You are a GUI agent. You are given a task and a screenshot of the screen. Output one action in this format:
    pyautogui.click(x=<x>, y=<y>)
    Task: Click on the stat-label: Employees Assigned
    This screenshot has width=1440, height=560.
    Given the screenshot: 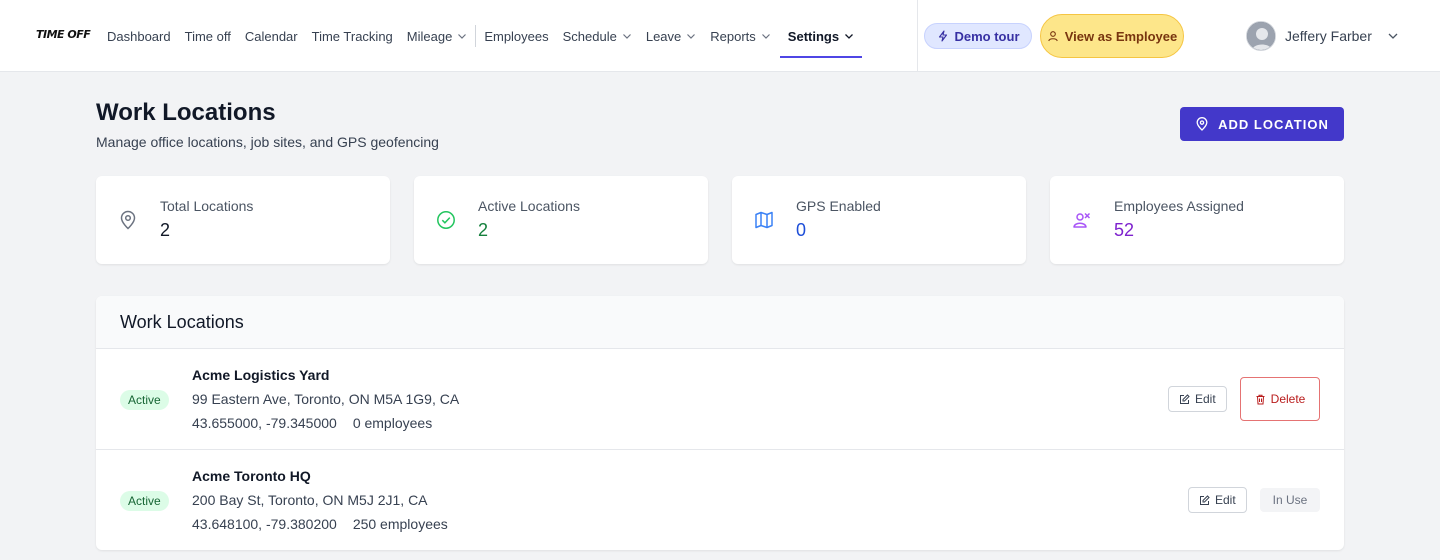 What is the action you would take?
    pyautogui.click(x=1179, y=206)
    